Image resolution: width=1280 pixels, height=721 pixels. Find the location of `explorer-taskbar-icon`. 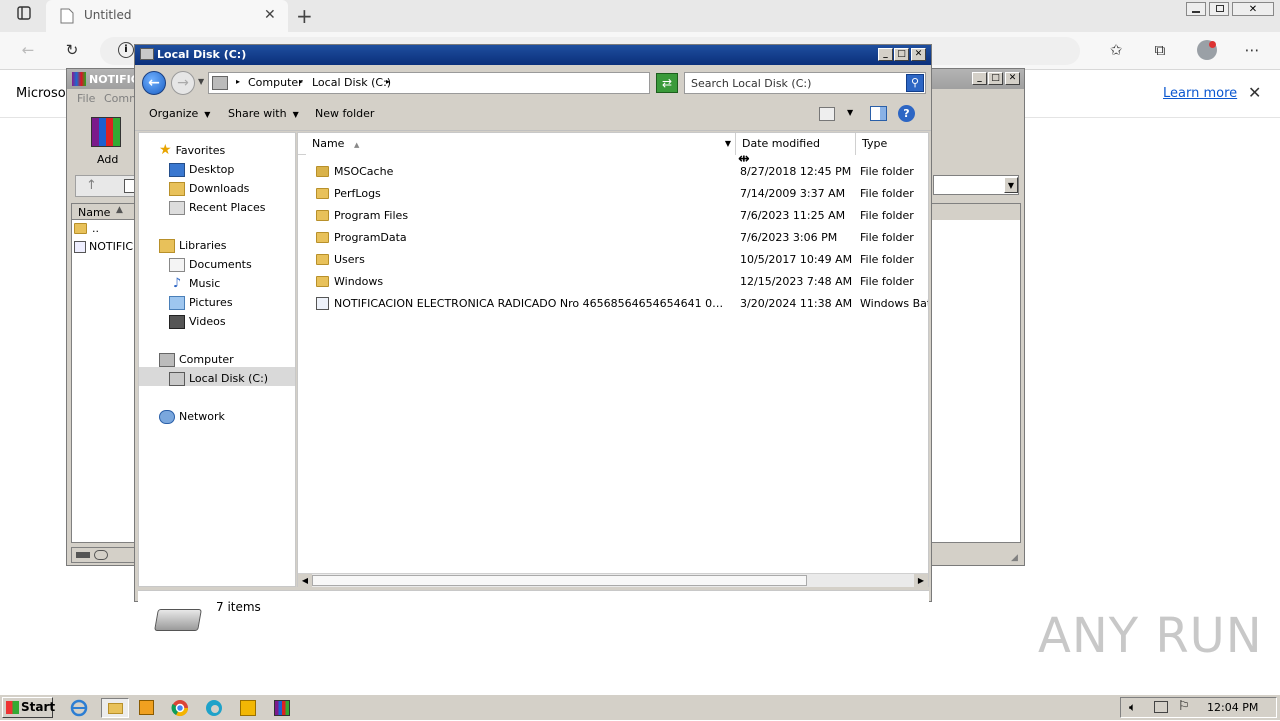

explorer-taskbar-icon is located at coordinates (115, 708).